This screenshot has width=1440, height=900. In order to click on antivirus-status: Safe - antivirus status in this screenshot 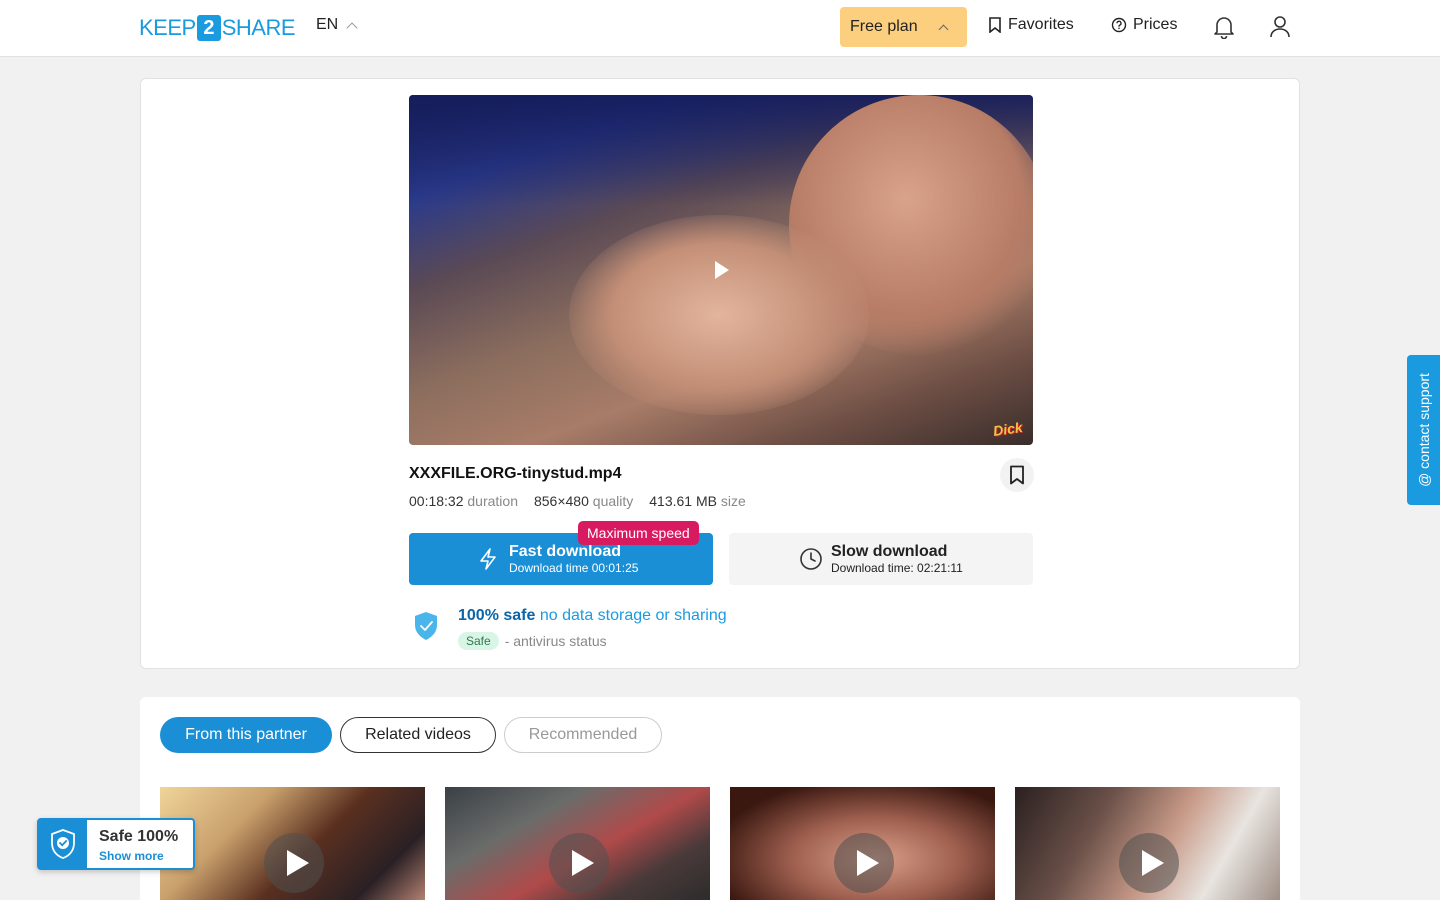, I will do `click(532, 641)`.